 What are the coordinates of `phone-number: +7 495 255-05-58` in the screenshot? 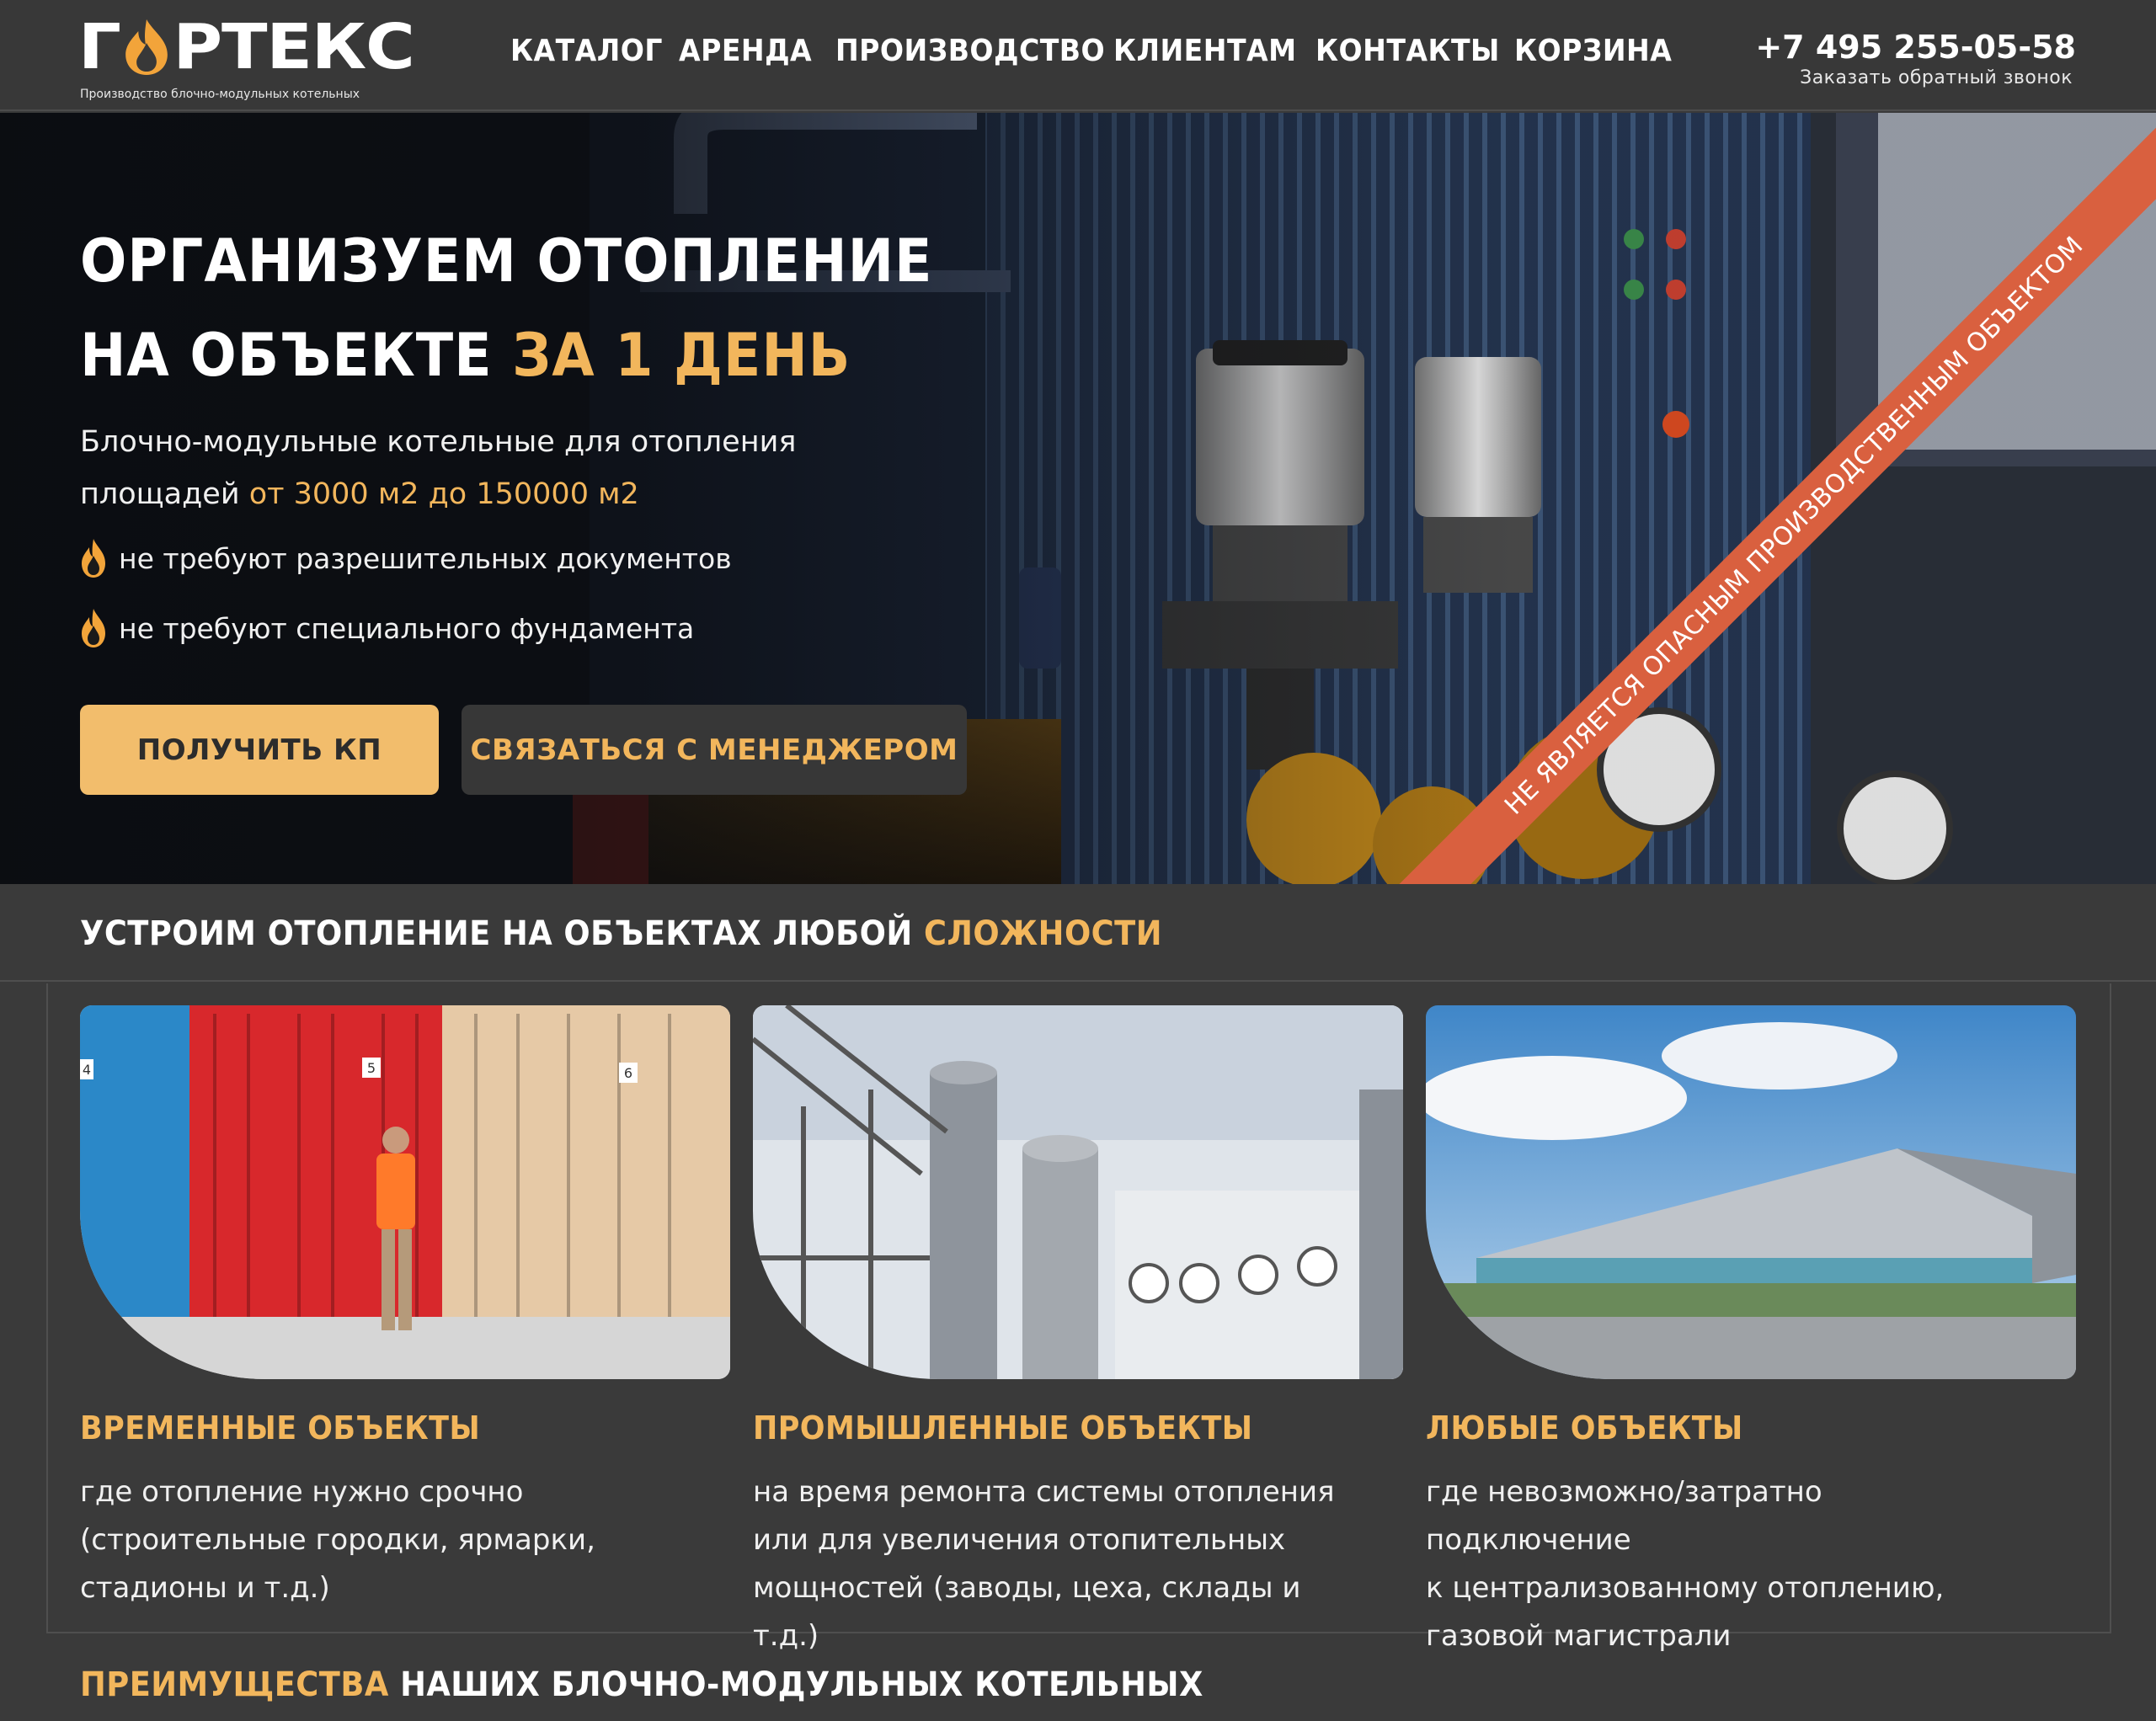 It's located at (1916, 47).